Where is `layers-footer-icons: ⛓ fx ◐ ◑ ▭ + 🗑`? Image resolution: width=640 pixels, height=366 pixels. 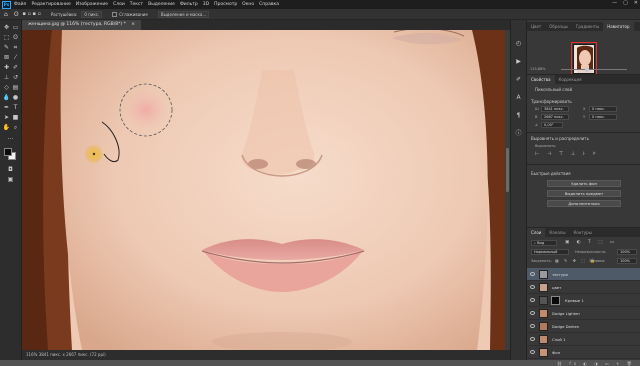 layers-footer-icons: ⛓ fx ◐ ◑ ▭ + 🗑 is located at coordinates (596, 363).